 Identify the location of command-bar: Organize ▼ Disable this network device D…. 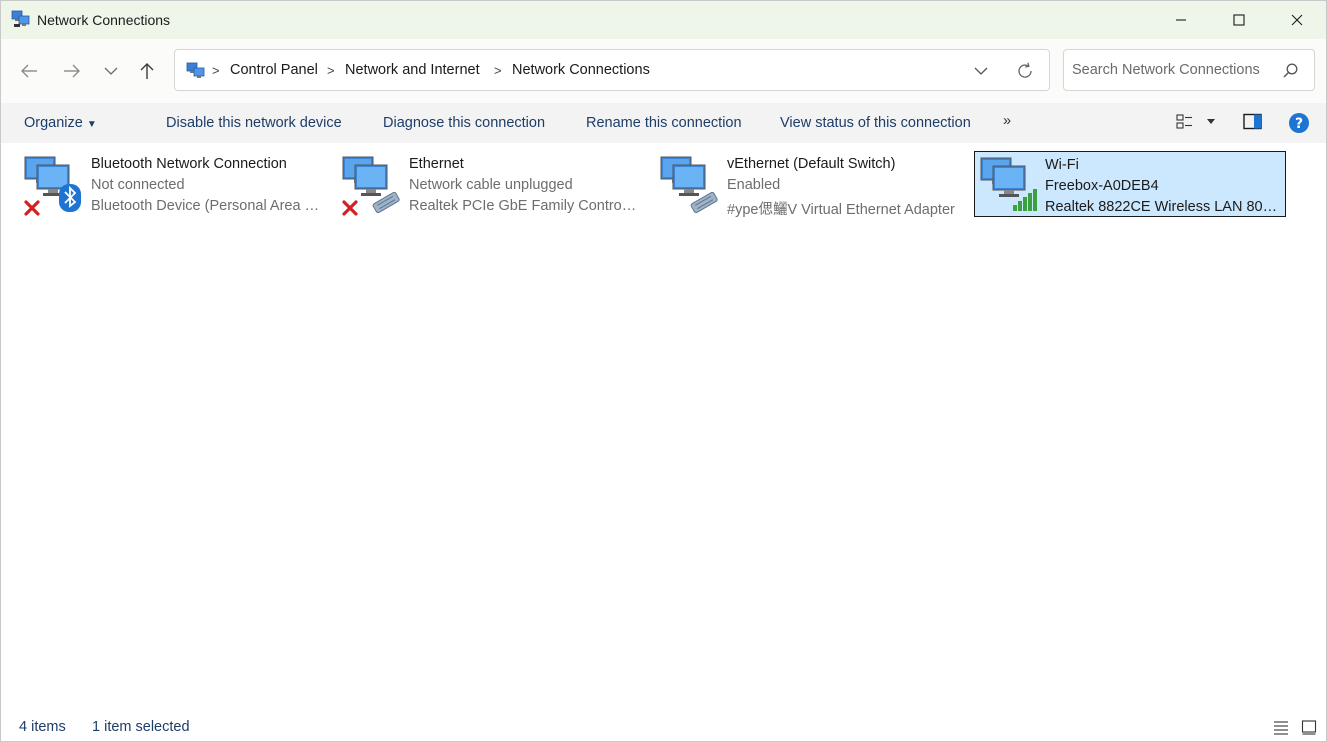
(663, 123).